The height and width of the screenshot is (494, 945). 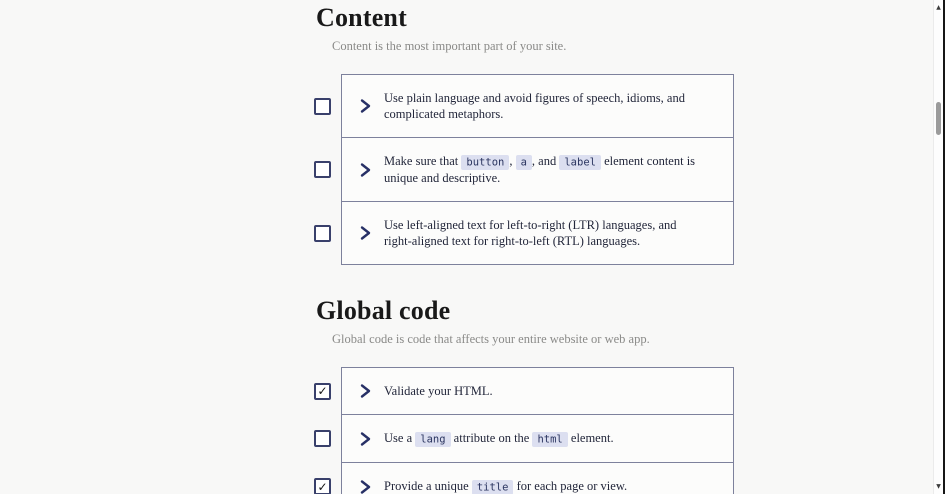 I want to click on inline-code-chip: button, so click(x=485, y=162).